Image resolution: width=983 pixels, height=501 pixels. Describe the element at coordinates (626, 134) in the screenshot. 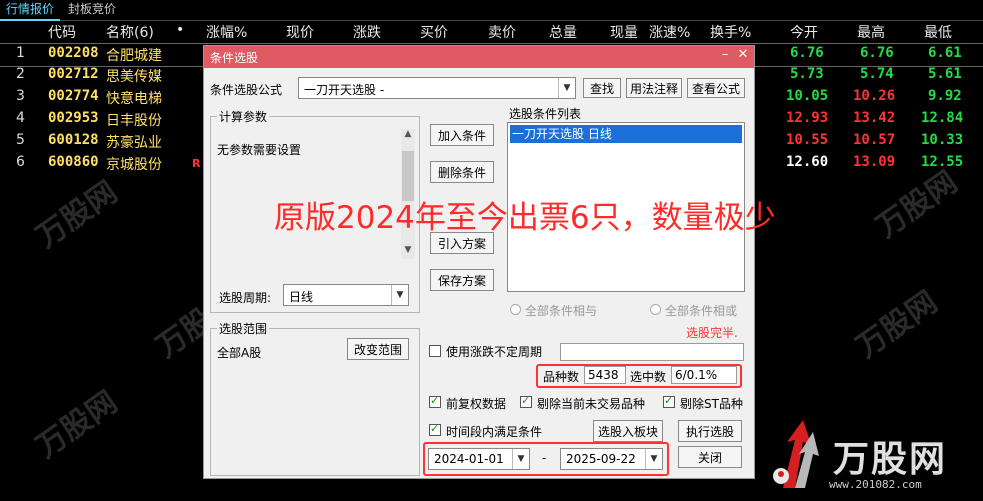

I see `list-item: 一刀开天选股 日线` at that location.